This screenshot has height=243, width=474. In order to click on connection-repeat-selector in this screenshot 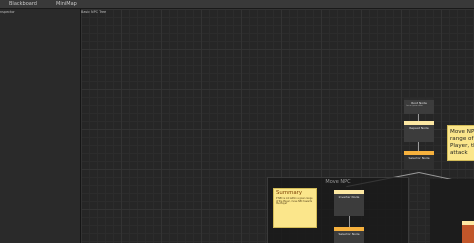, I will do `click(418, 146)`.